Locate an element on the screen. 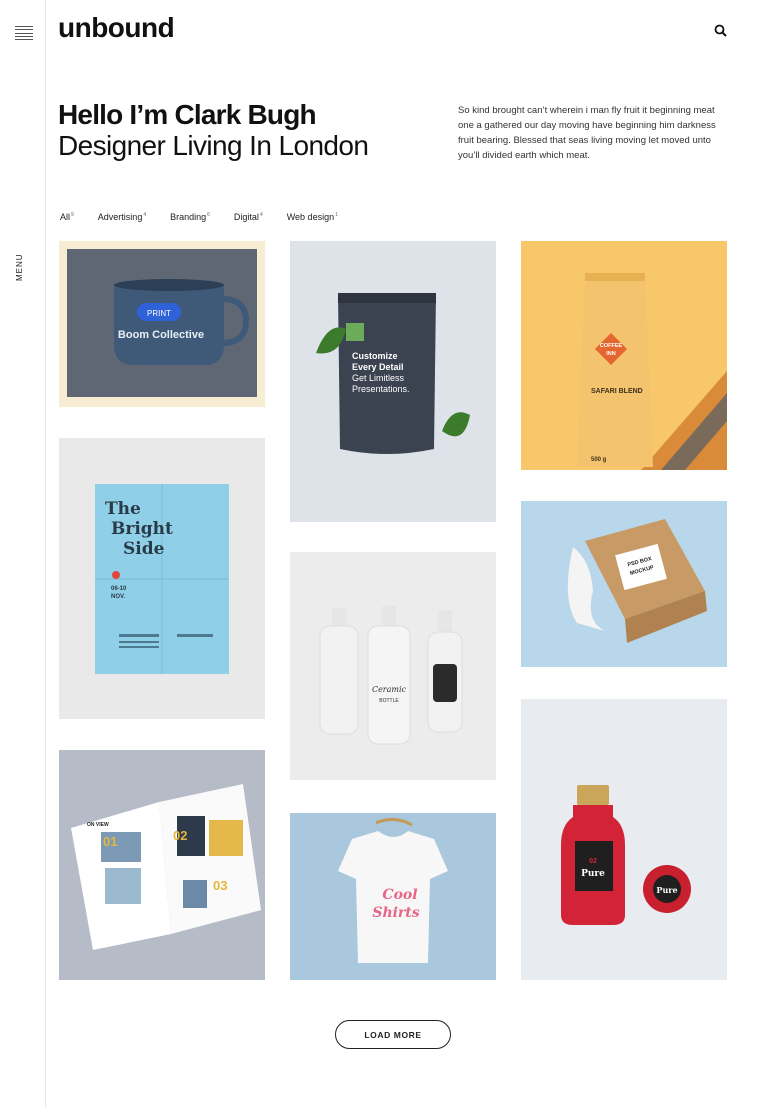 The width and height of the screenshot is (769, 1107). portfolio-item-mug: PRINT Boom Collective is located at coordinates (162, 324).